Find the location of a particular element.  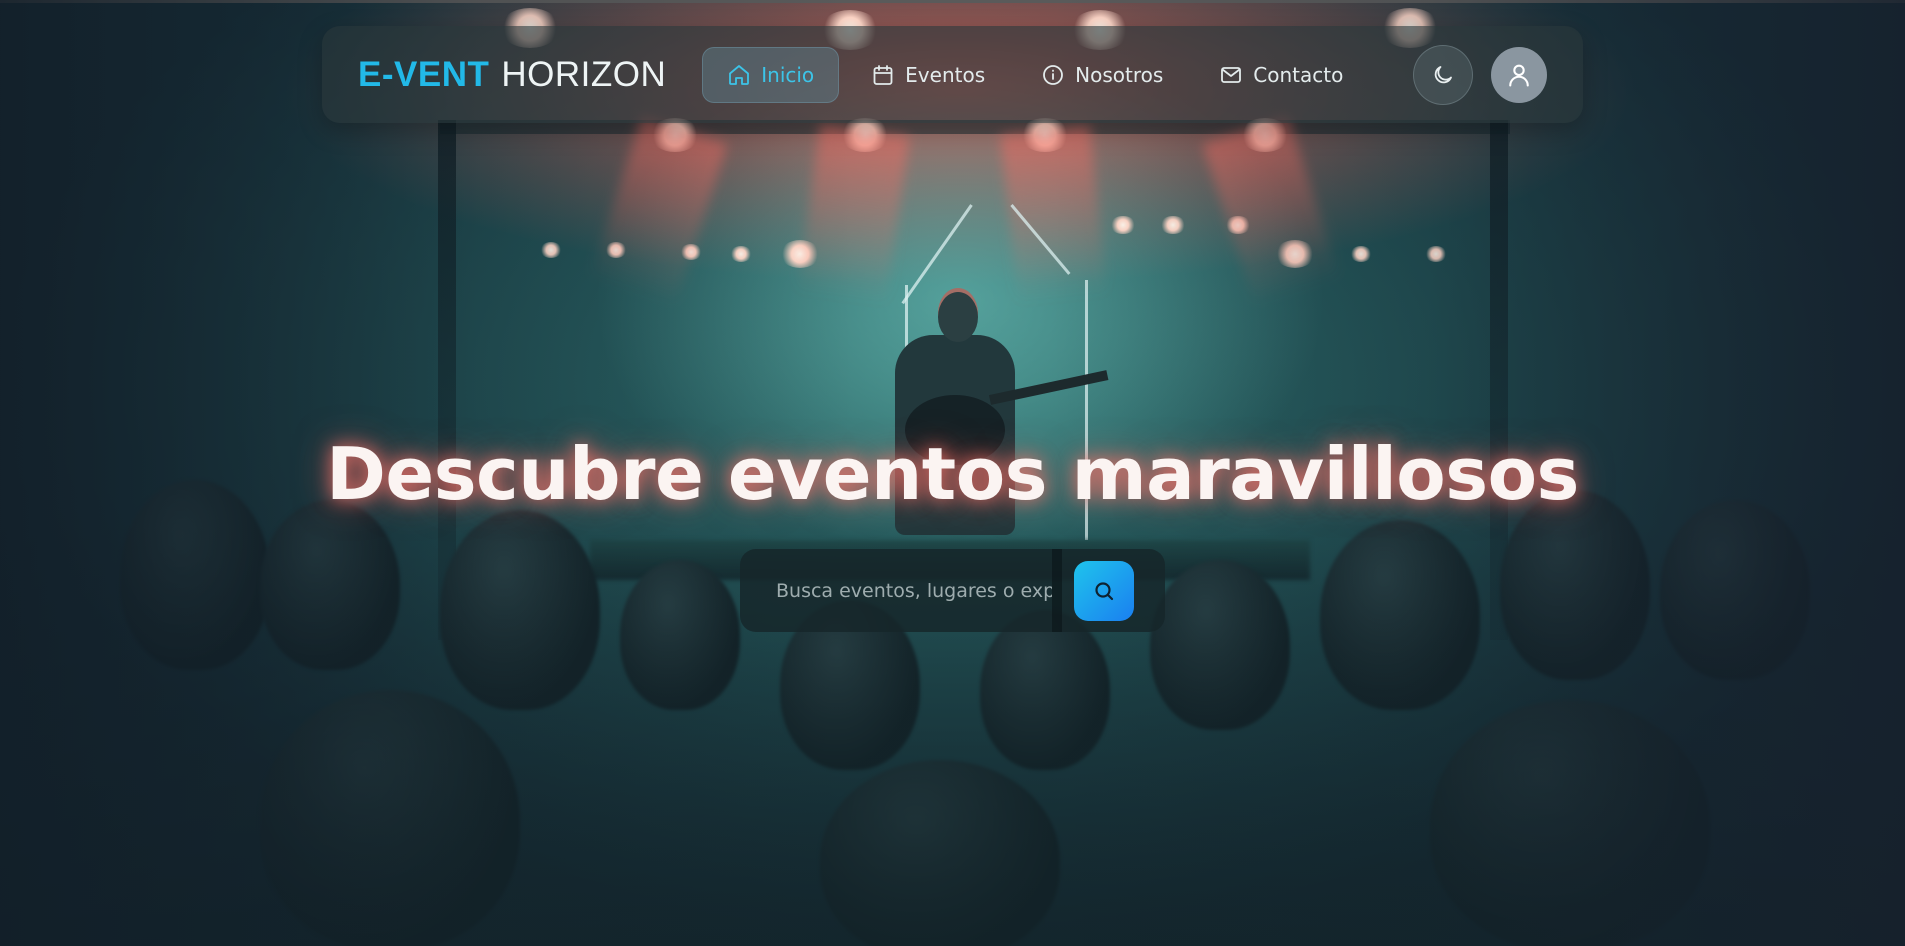

nav-item-eventos: Eventos is located at coordinates (928, 75).